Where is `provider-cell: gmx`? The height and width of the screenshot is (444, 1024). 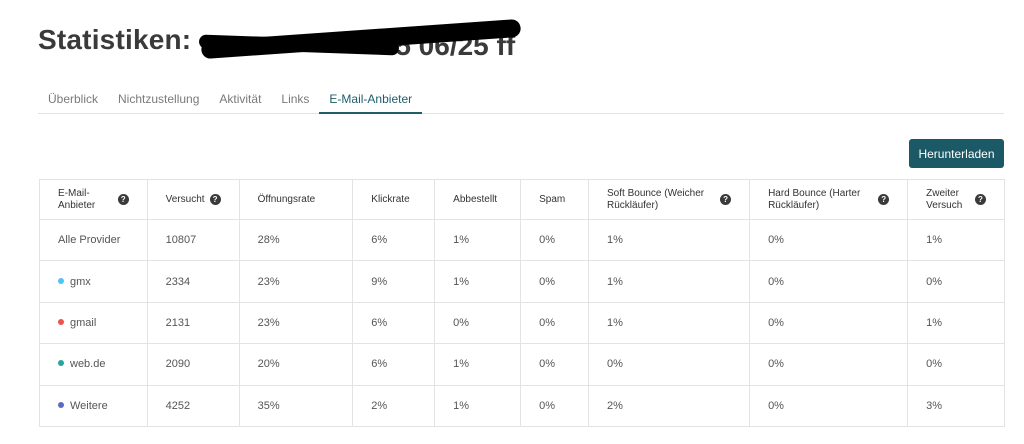
provider-cell: gmx is located at coordinates (93, 281).